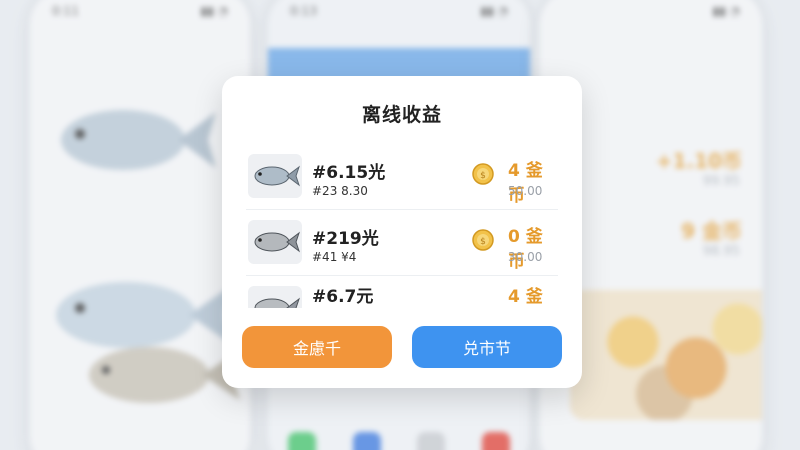 This screenshot has width=800, height=450. Describe the element at coordinates (487, 347) in the screenshot. I see `right-action-button: 兑市节` at that location.